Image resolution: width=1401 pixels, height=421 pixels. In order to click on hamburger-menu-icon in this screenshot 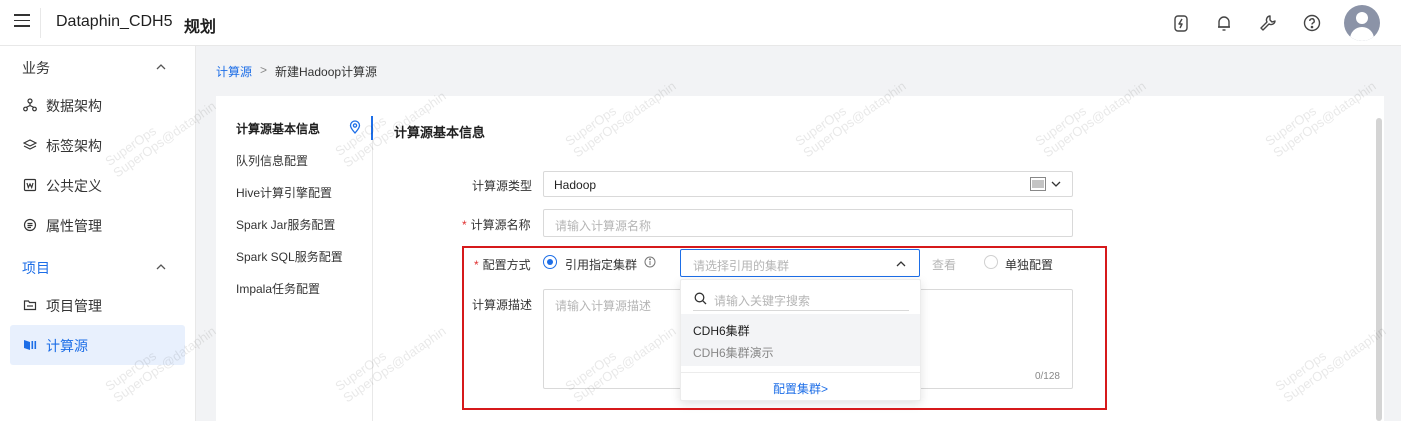, I will do `click(22, 22)`.